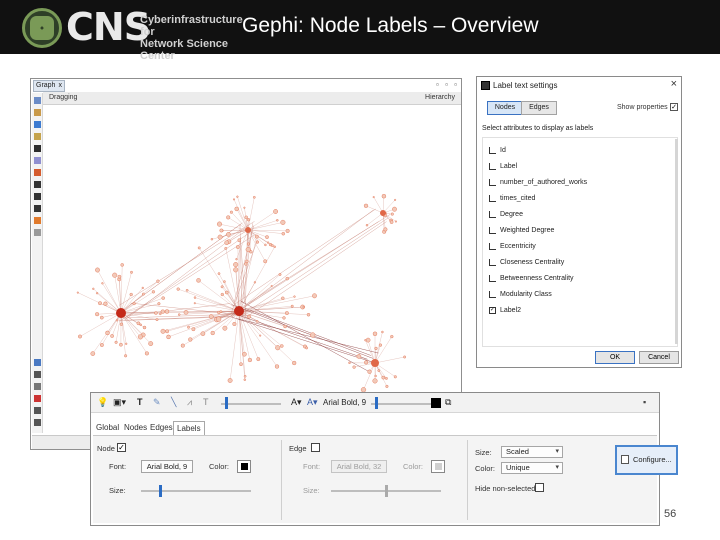  What do you see at coordinates (37, 160) in the screenshot?
I see `paint-icon` at bounding box center [37, 160].